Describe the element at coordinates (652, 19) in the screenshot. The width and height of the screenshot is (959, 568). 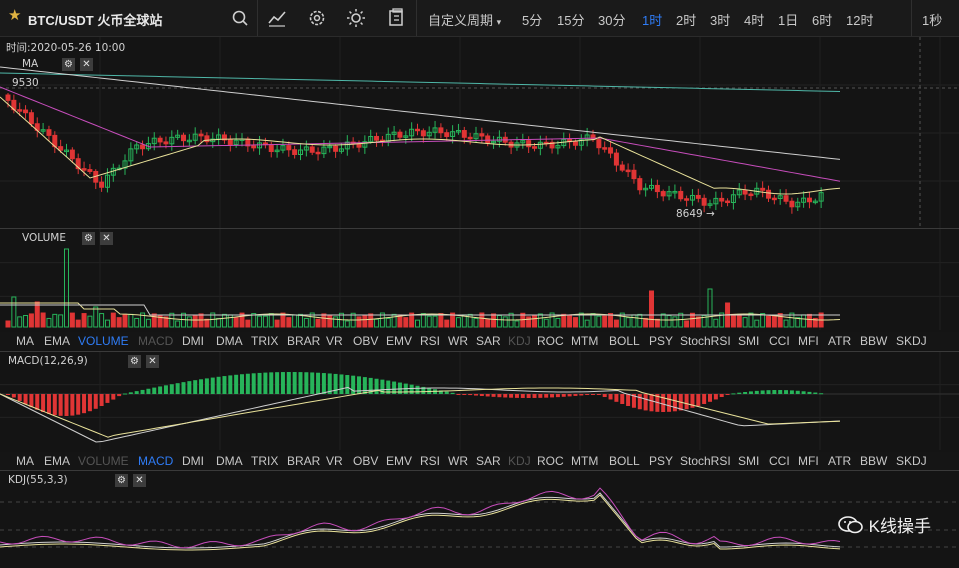
I see `period-1h: 1时` at that location.